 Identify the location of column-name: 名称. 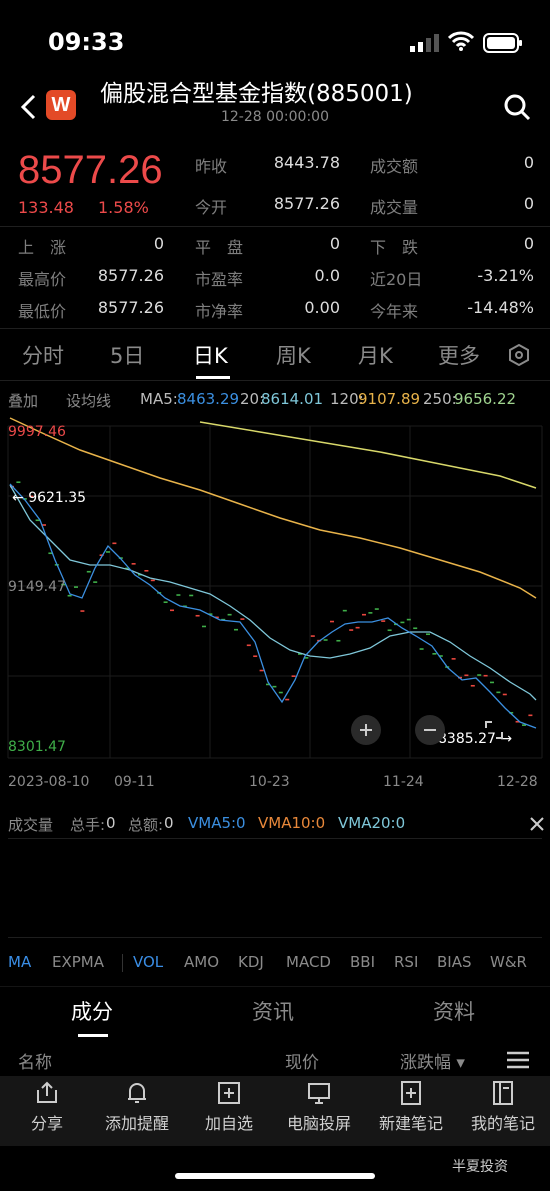
(35, 1063).